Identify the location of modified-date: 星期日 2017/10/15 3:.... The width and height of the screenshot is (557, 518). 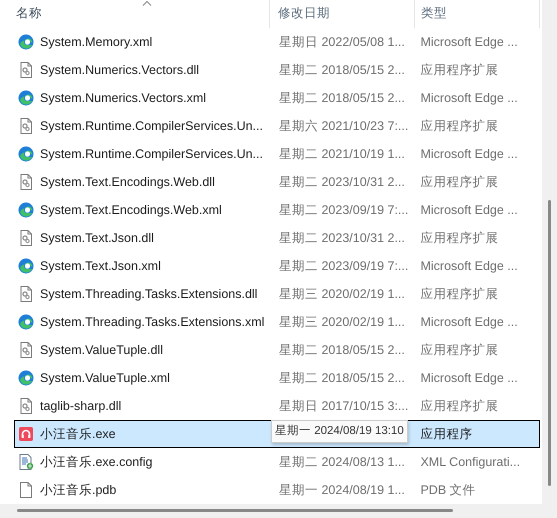
(343, 405).